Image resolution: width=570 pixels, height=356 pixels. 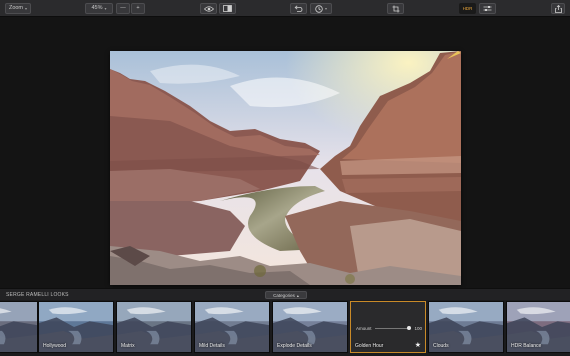 I want to click on share-icon, so click(x=558, y=8).